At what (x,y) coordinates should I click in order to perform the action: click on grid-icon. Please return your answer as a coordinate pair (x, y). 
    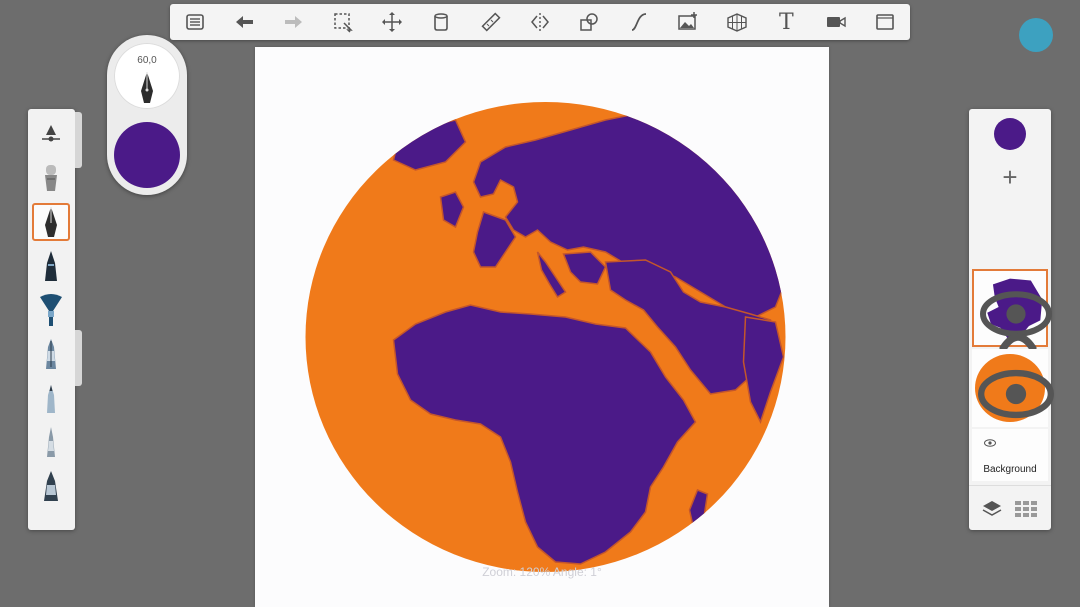
    Looking at the image, I should click on (1026, 509).